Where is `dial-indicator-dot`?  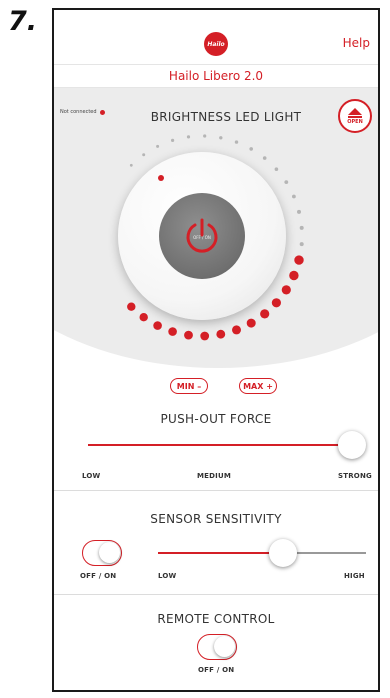
dial-indicator-dot is located at coordinates (161, 178).